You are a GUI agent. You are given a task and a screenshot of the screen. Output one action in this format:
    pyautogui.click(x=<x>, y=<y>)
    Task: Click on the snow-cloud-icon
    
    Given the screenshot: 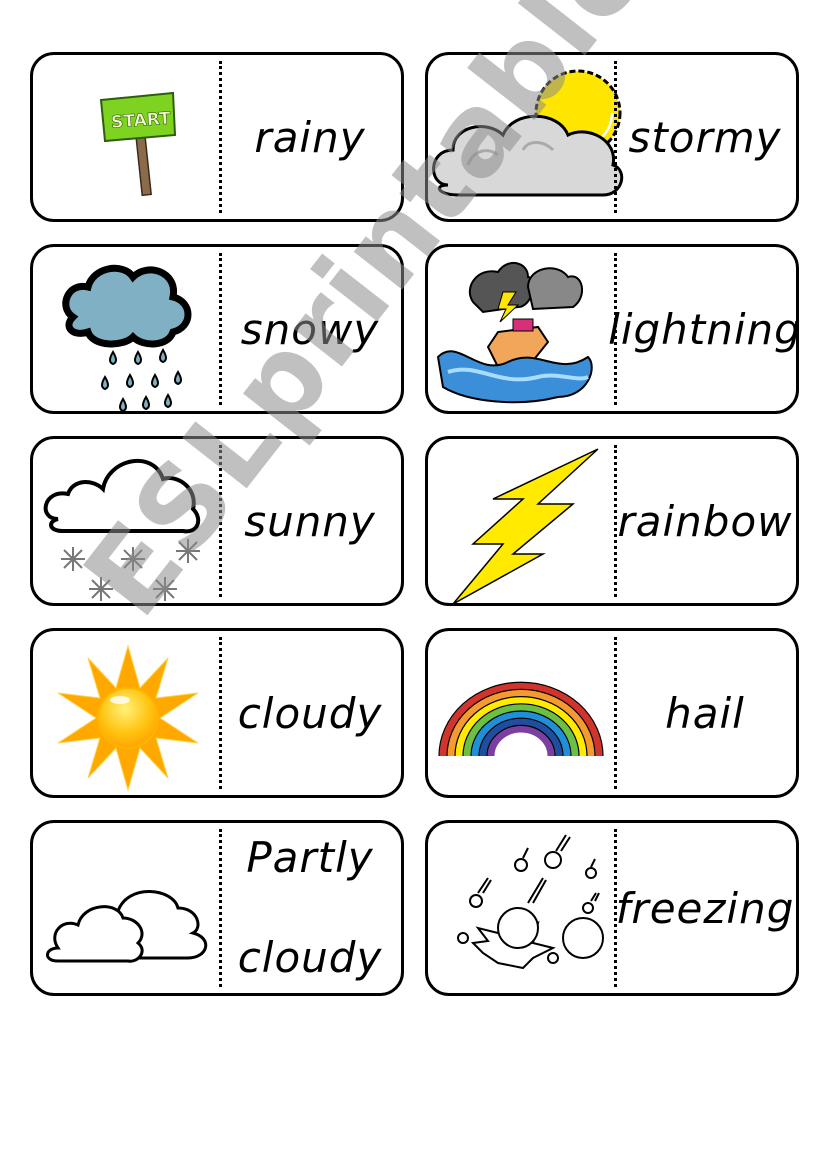 What is the action you would take?
    pyautogui.click(x=126, y=521)
    